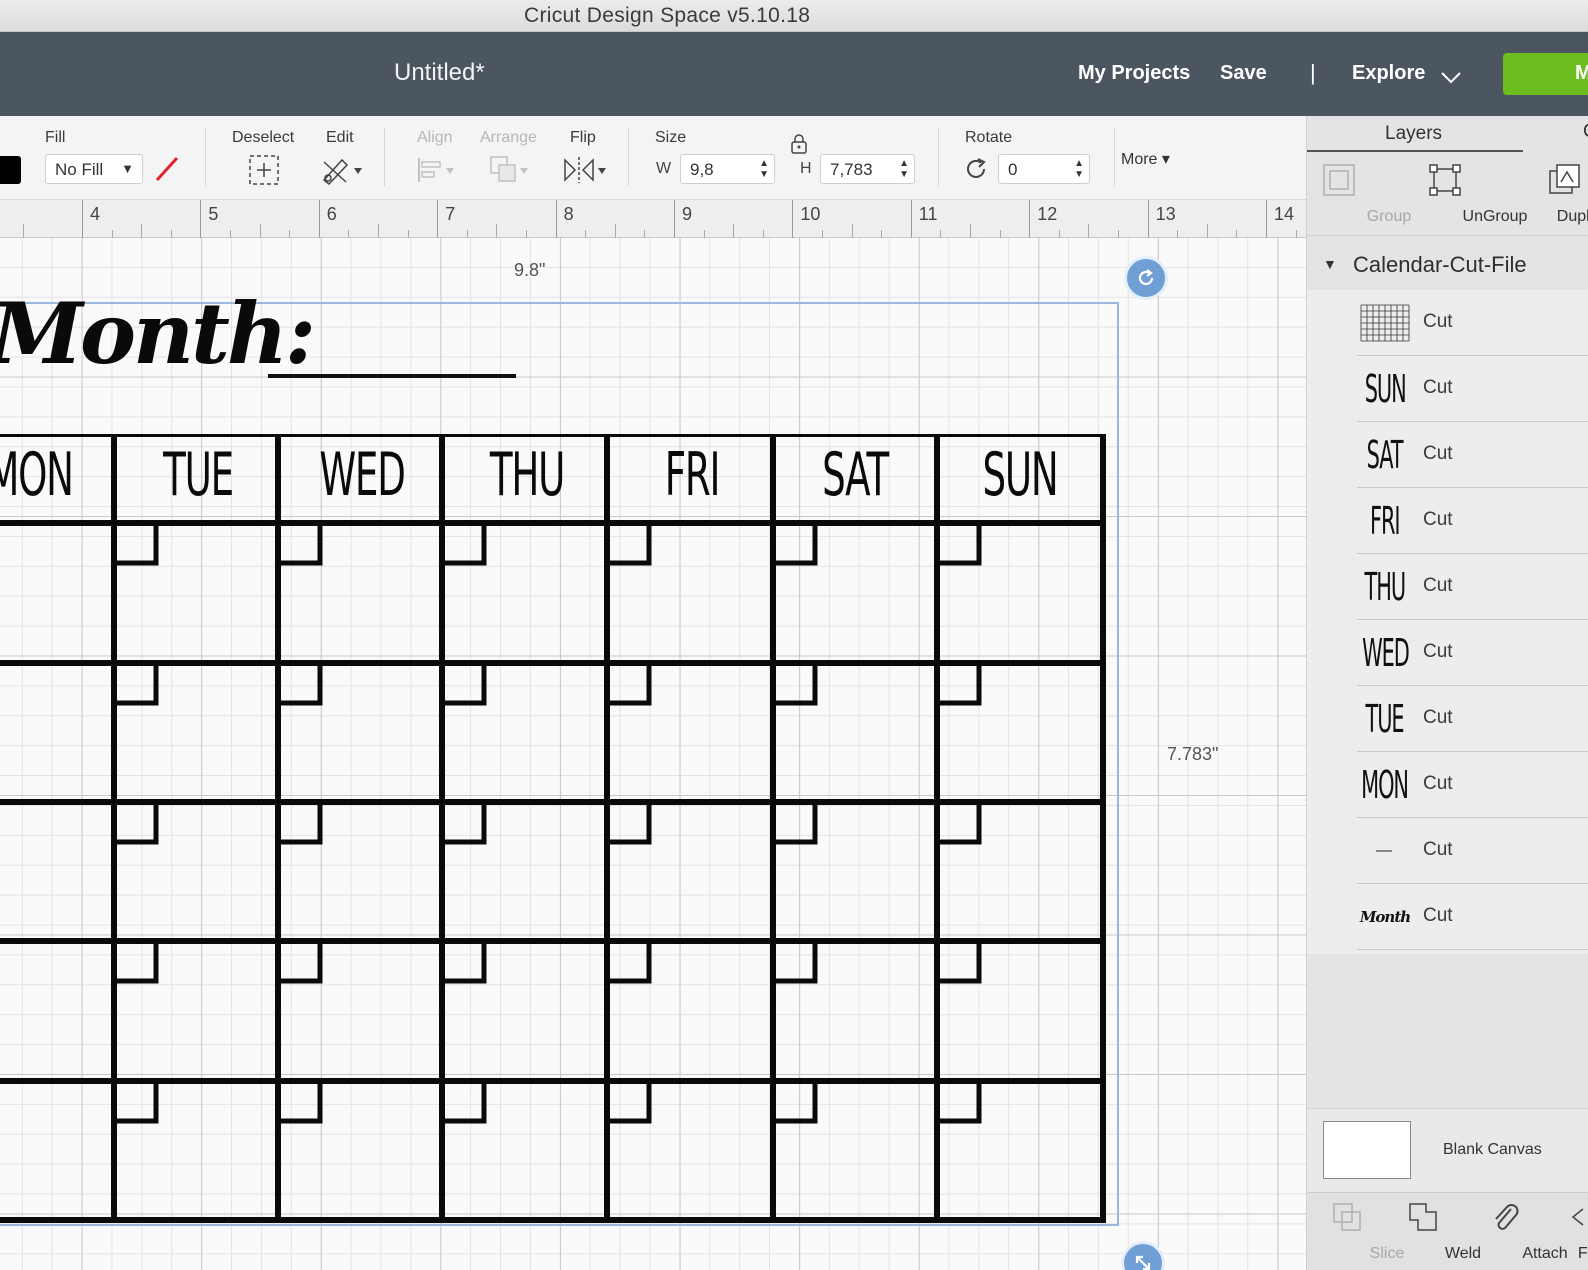  I want to click on my-projects-link: My Projects, so click(1134, 73).